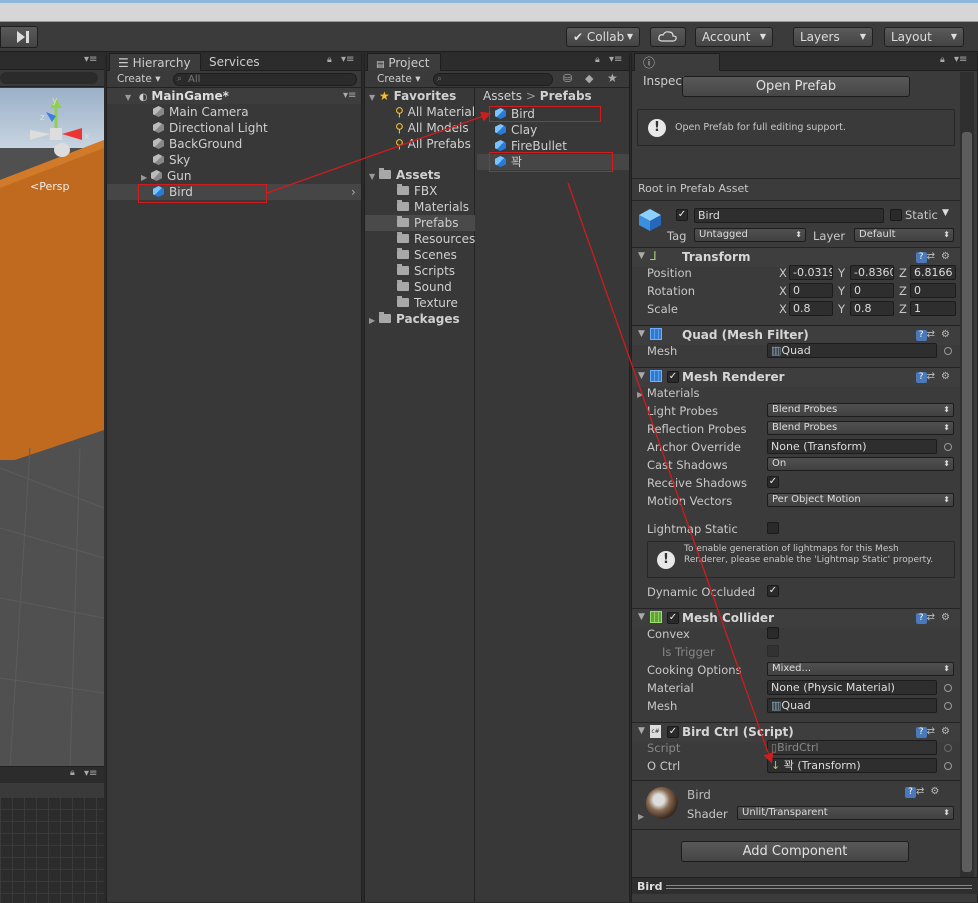 This screenshot has width=978, height=903. I want to click on scene-gizmo: y x z, so click(61, 129).